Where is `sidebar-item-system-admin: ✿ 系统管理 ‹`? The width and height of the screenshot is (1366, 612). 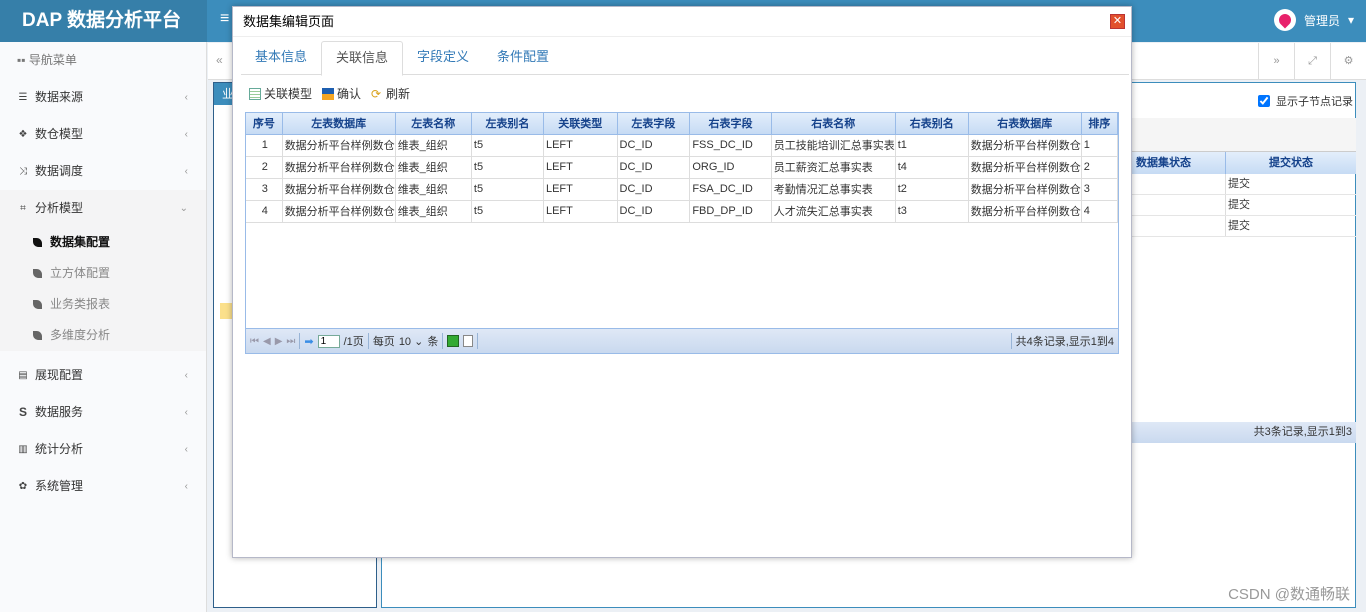 sidebar-item-system-admin: ✿ 系统管理 ‹ is located at coordinates (103, 486).